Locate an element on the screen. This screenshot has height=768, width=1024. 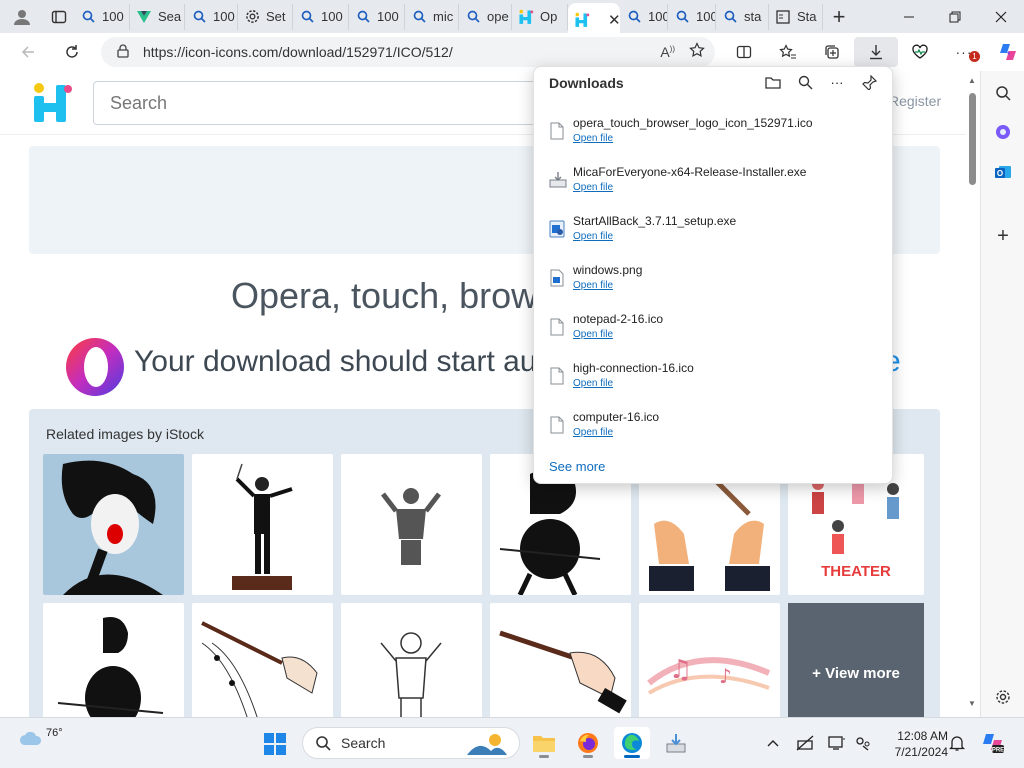
downloads-more-options-button: ··· is located at coordinates (837, 82).